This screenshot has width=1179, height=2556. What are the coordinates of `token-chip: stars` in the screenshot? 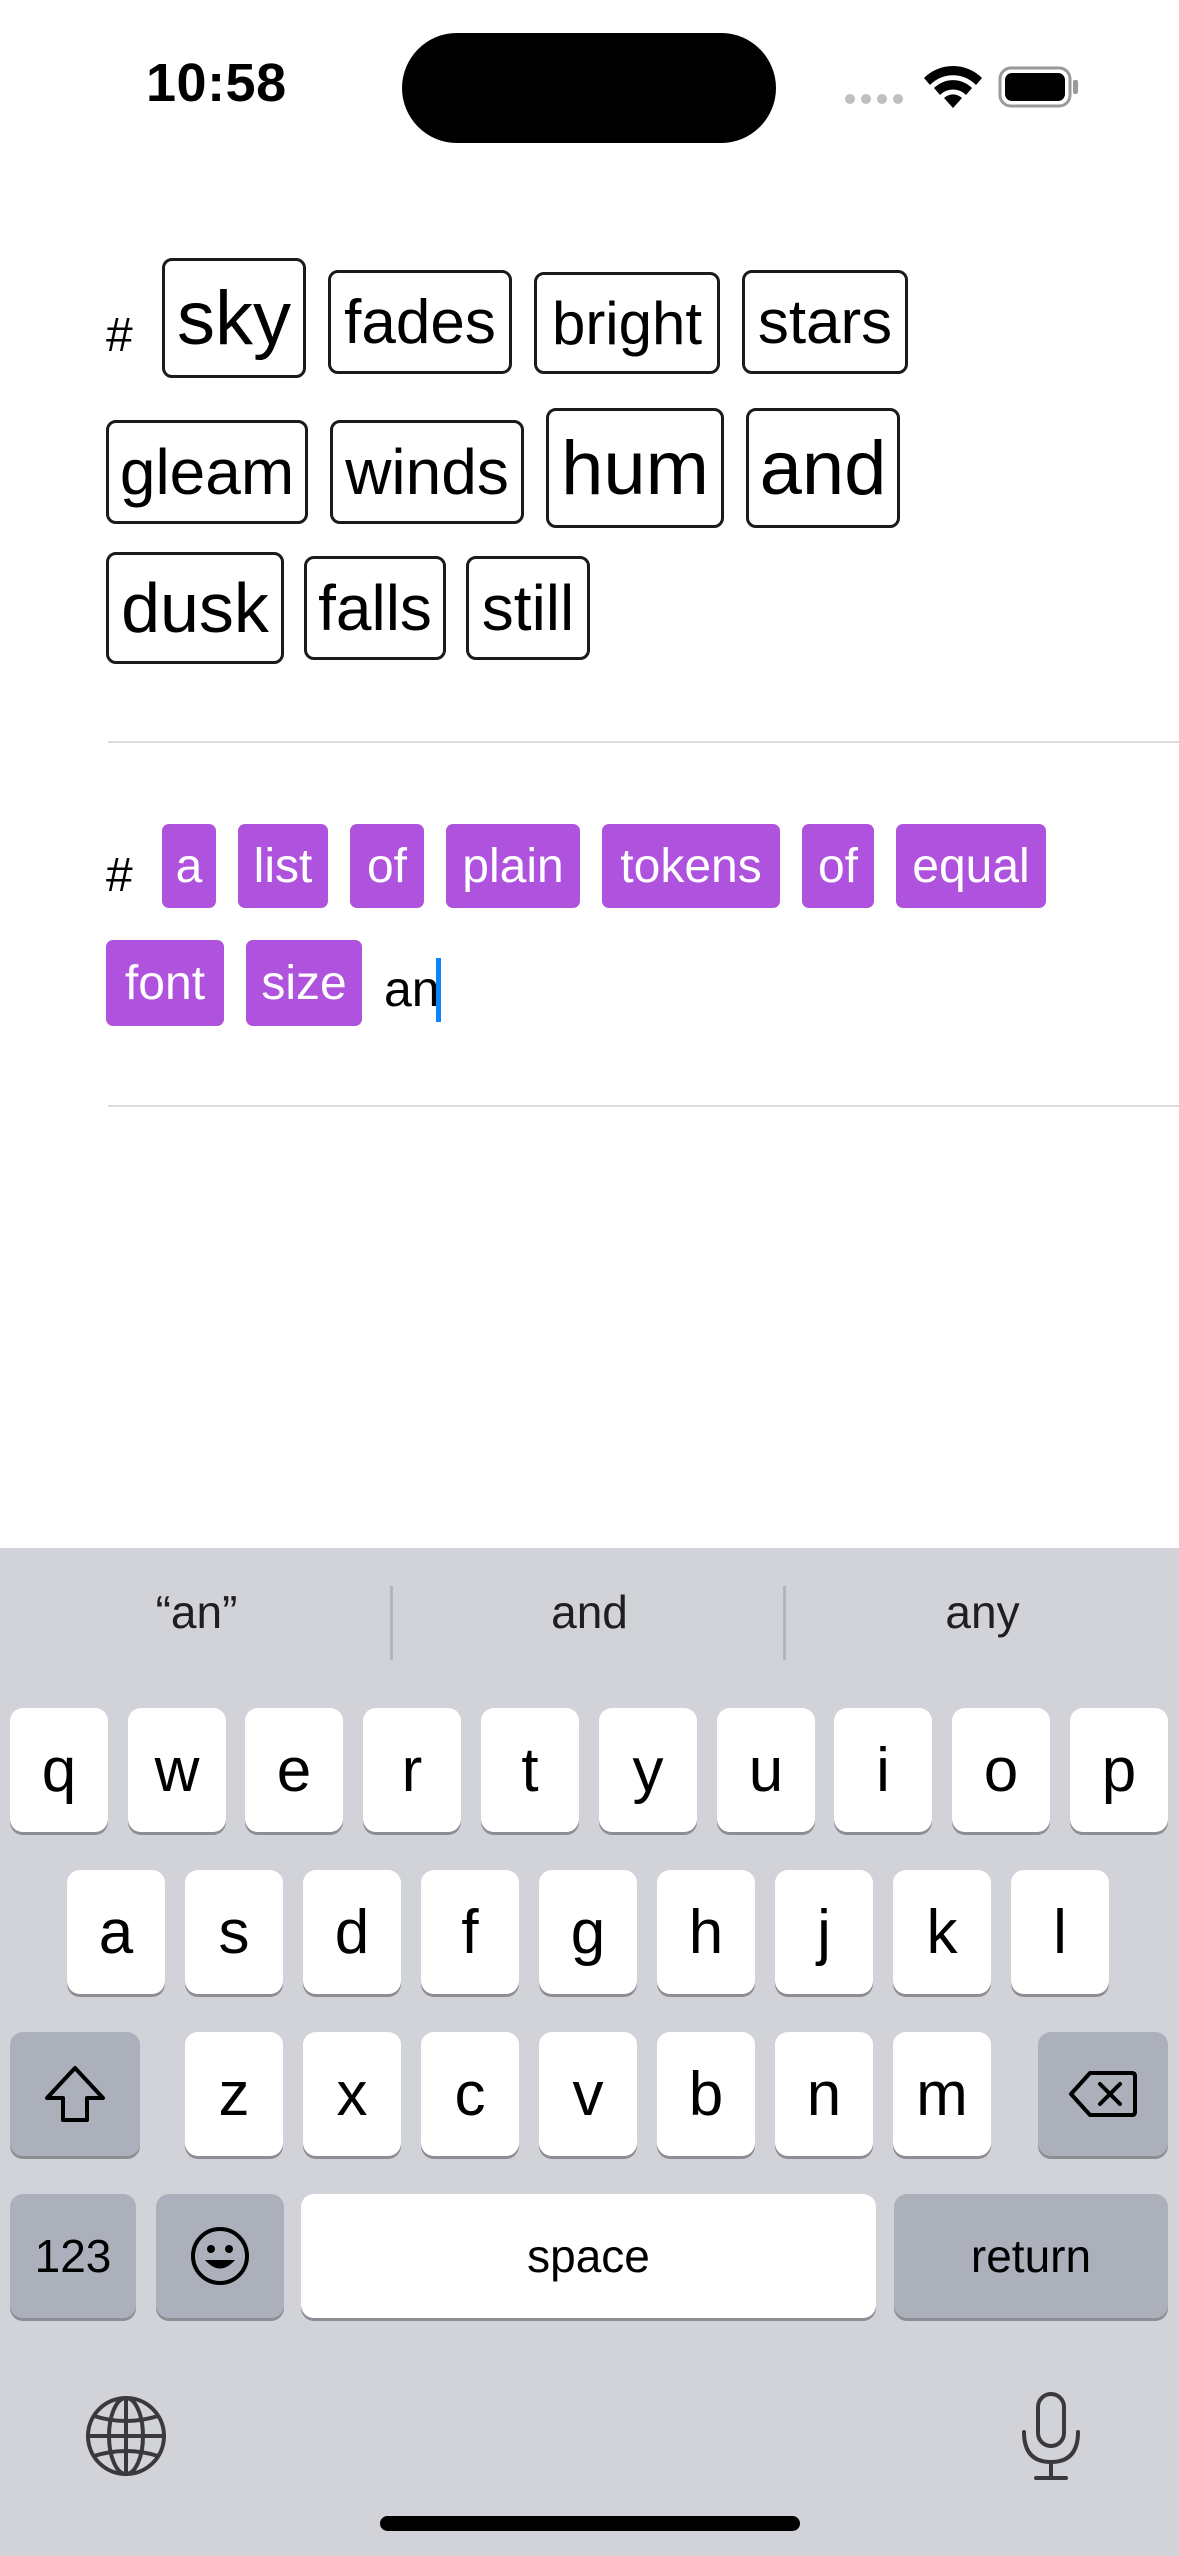 It's located at (825, 322).